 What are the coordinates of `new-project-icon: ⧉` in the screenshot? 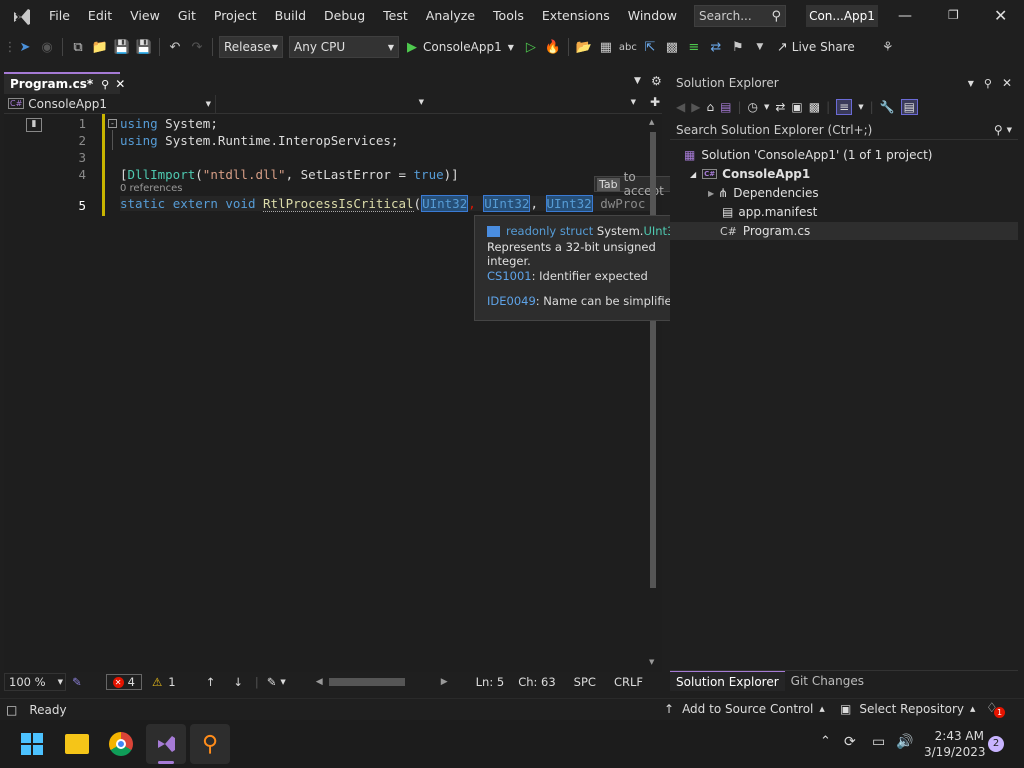 It's located at (78, 47).